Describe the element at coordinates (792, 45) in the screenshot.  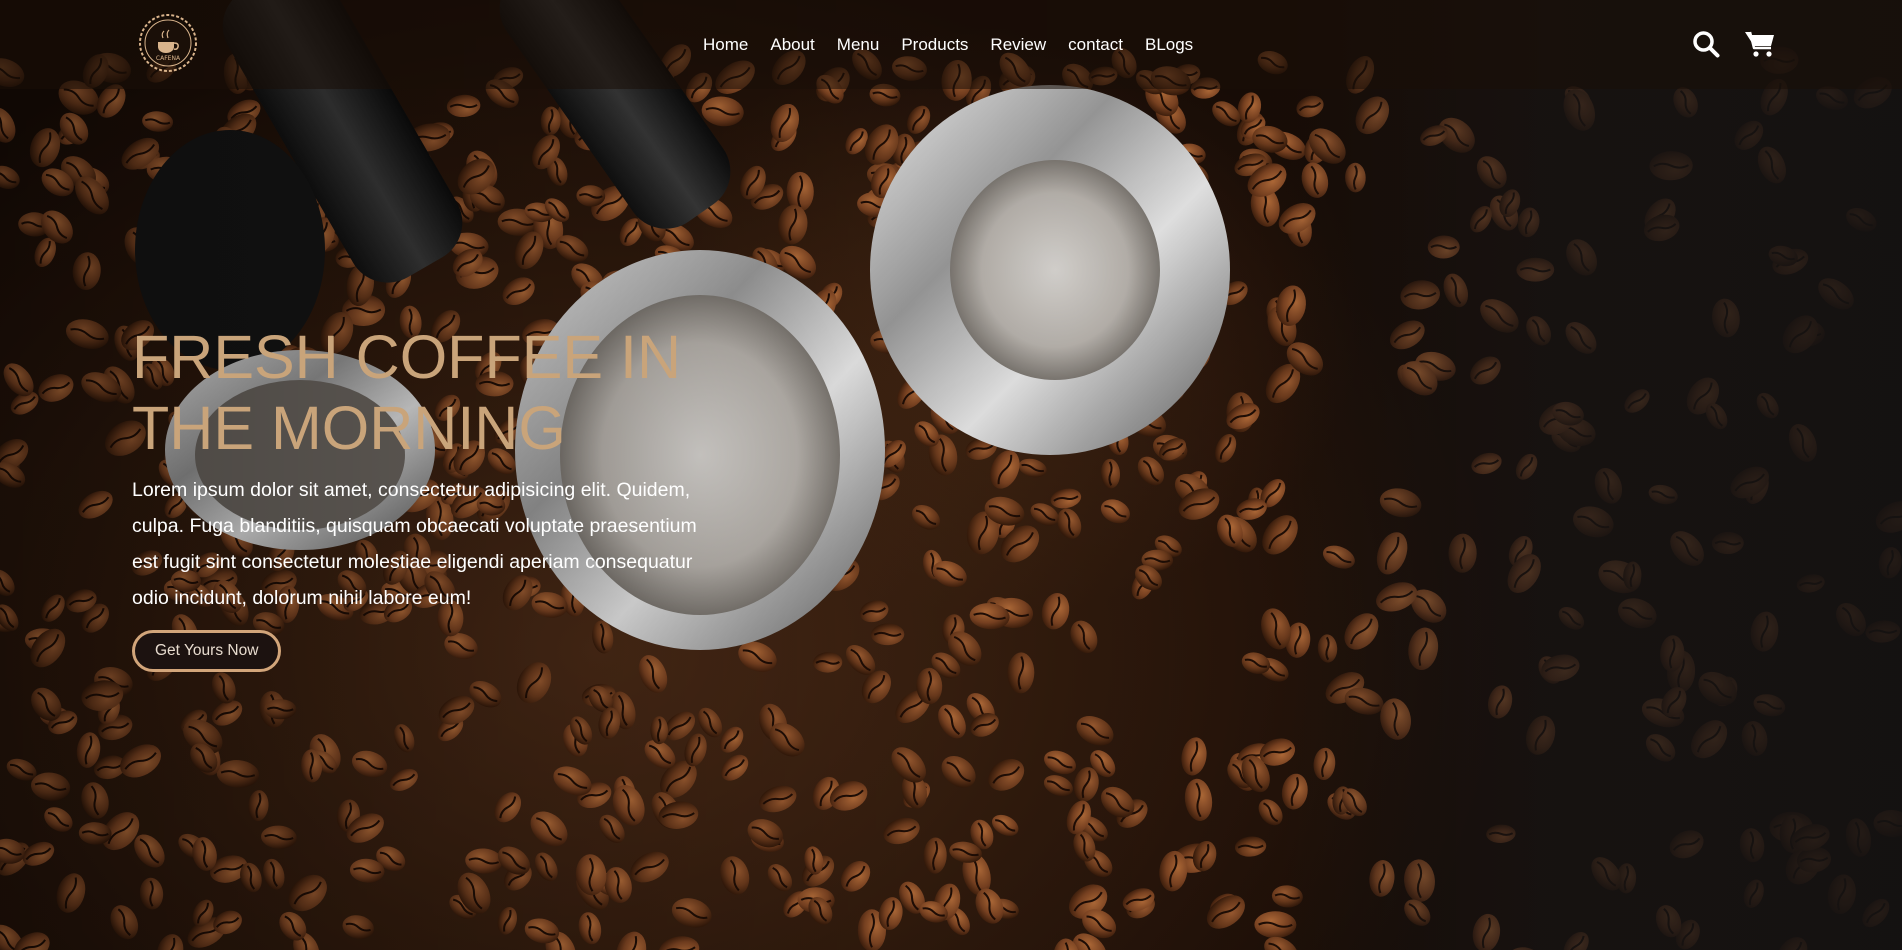
I see `nav-item-about: About` at that location.